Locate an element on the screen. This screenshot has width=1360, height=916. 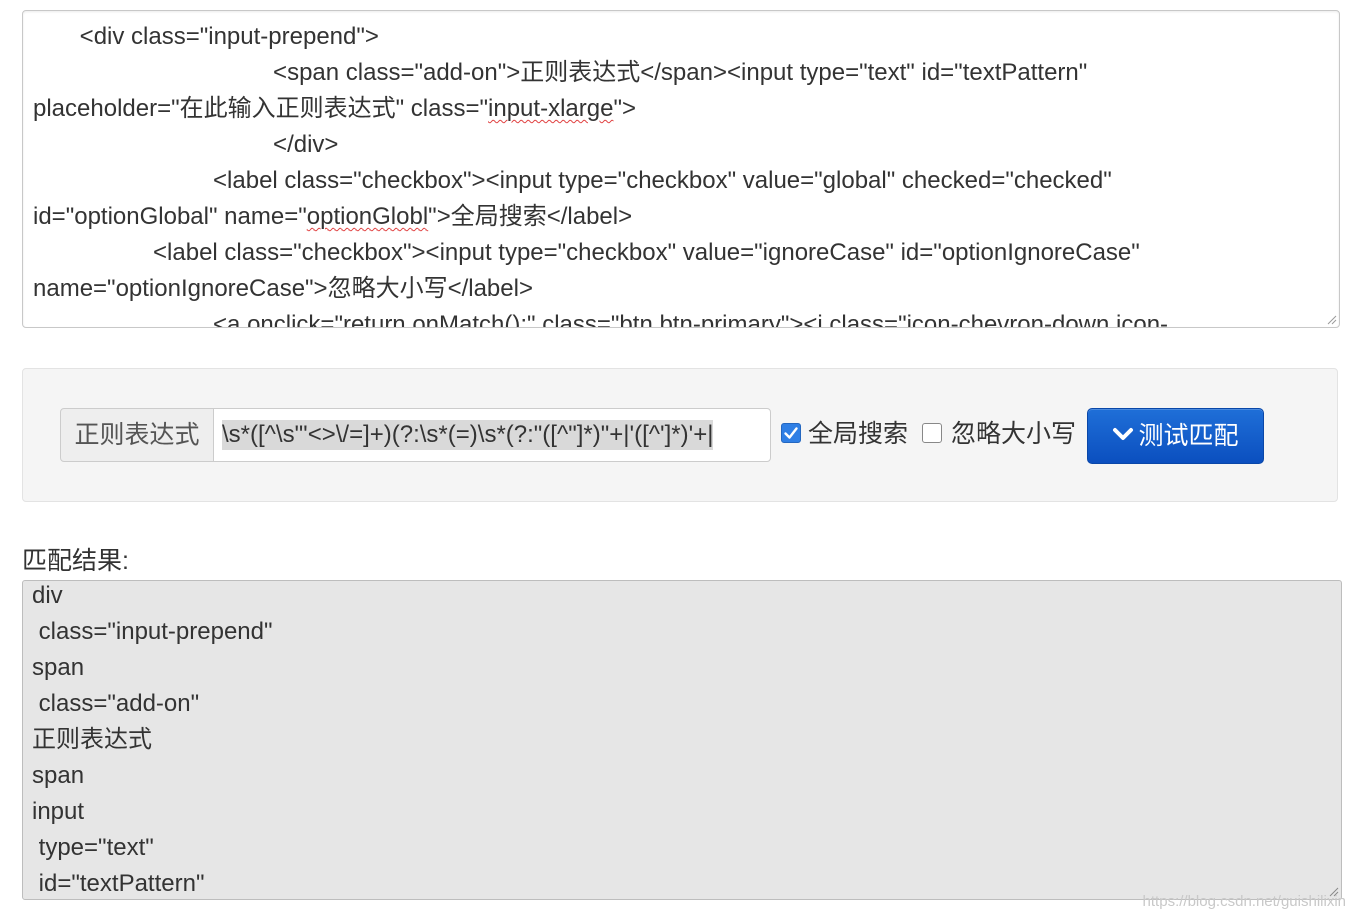
source-line: name="optionIgnoreCase">忽略大小写</label> is located at coordinates (283, 288).